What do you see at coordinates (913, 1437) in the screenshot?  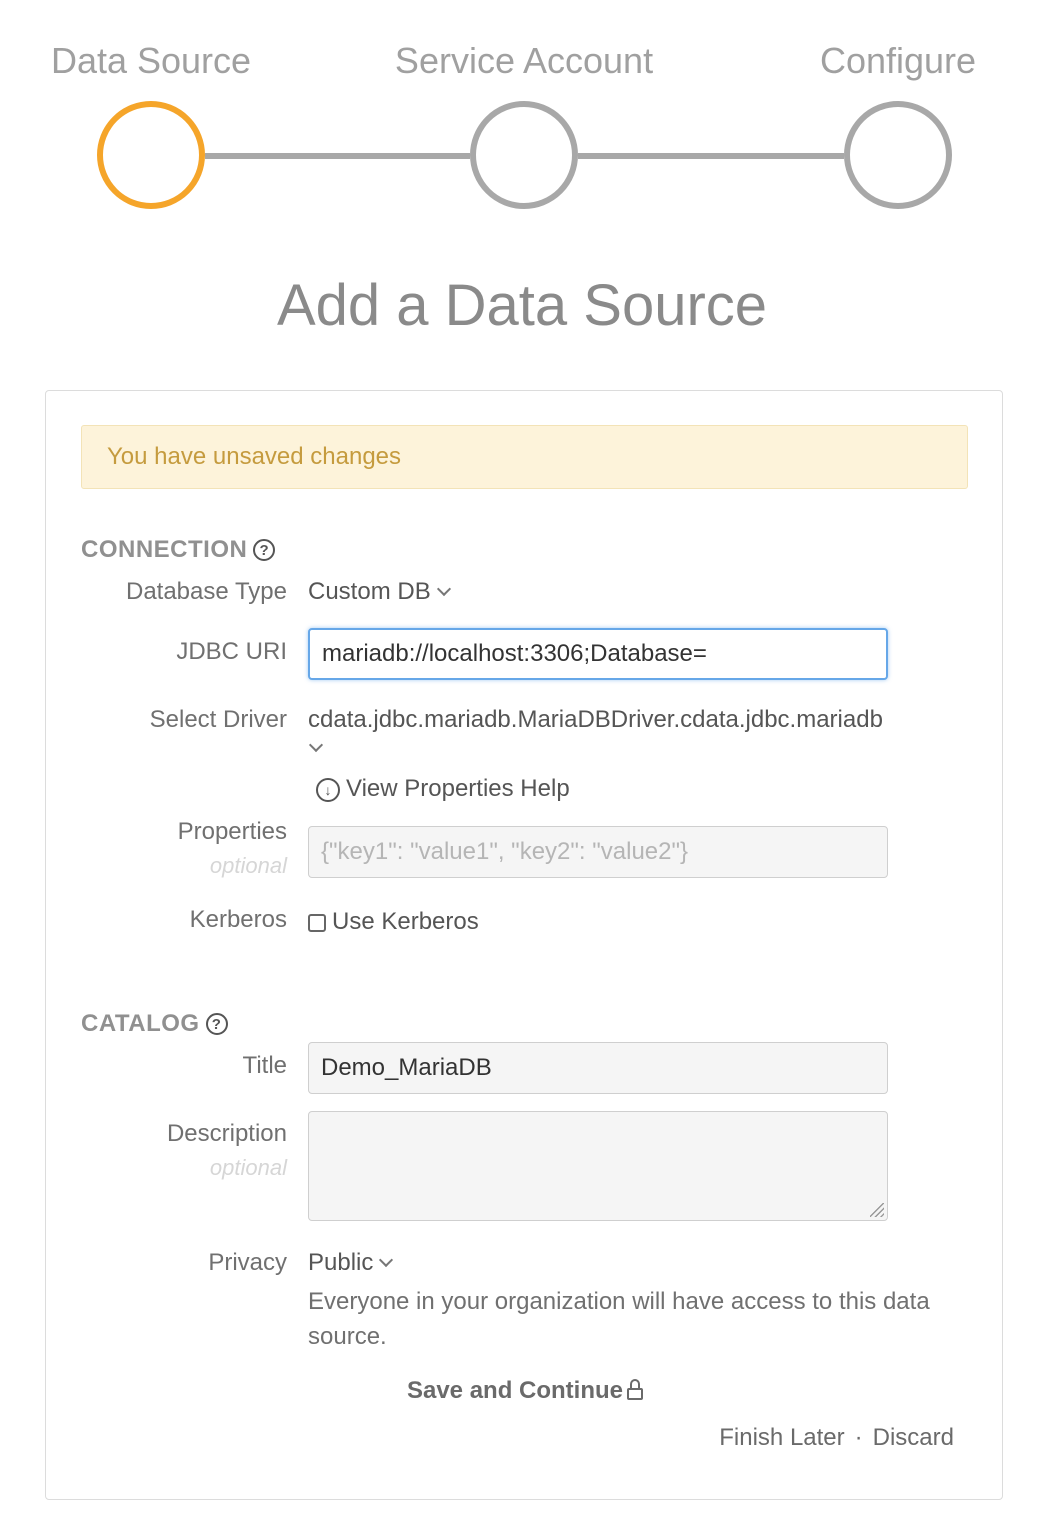 I see `discard-link: Discard` at bounding box center [913, 1437].